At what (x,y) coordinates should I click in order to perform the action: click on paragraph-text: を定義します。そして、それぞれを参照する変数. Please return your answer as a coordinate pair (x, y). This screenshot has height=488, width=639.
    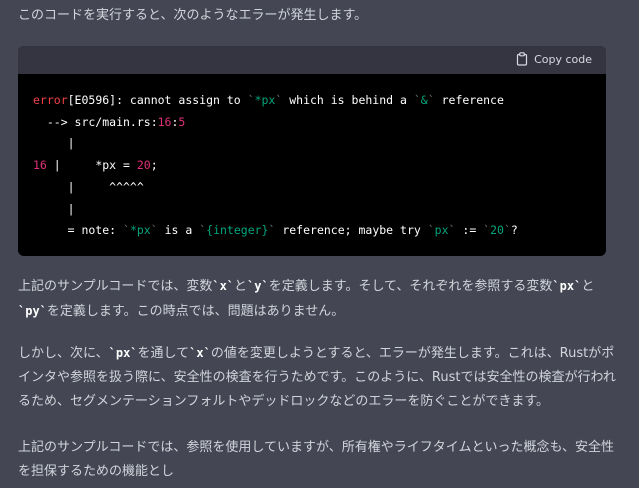
    Looking at the image, I should click on (410, 286).